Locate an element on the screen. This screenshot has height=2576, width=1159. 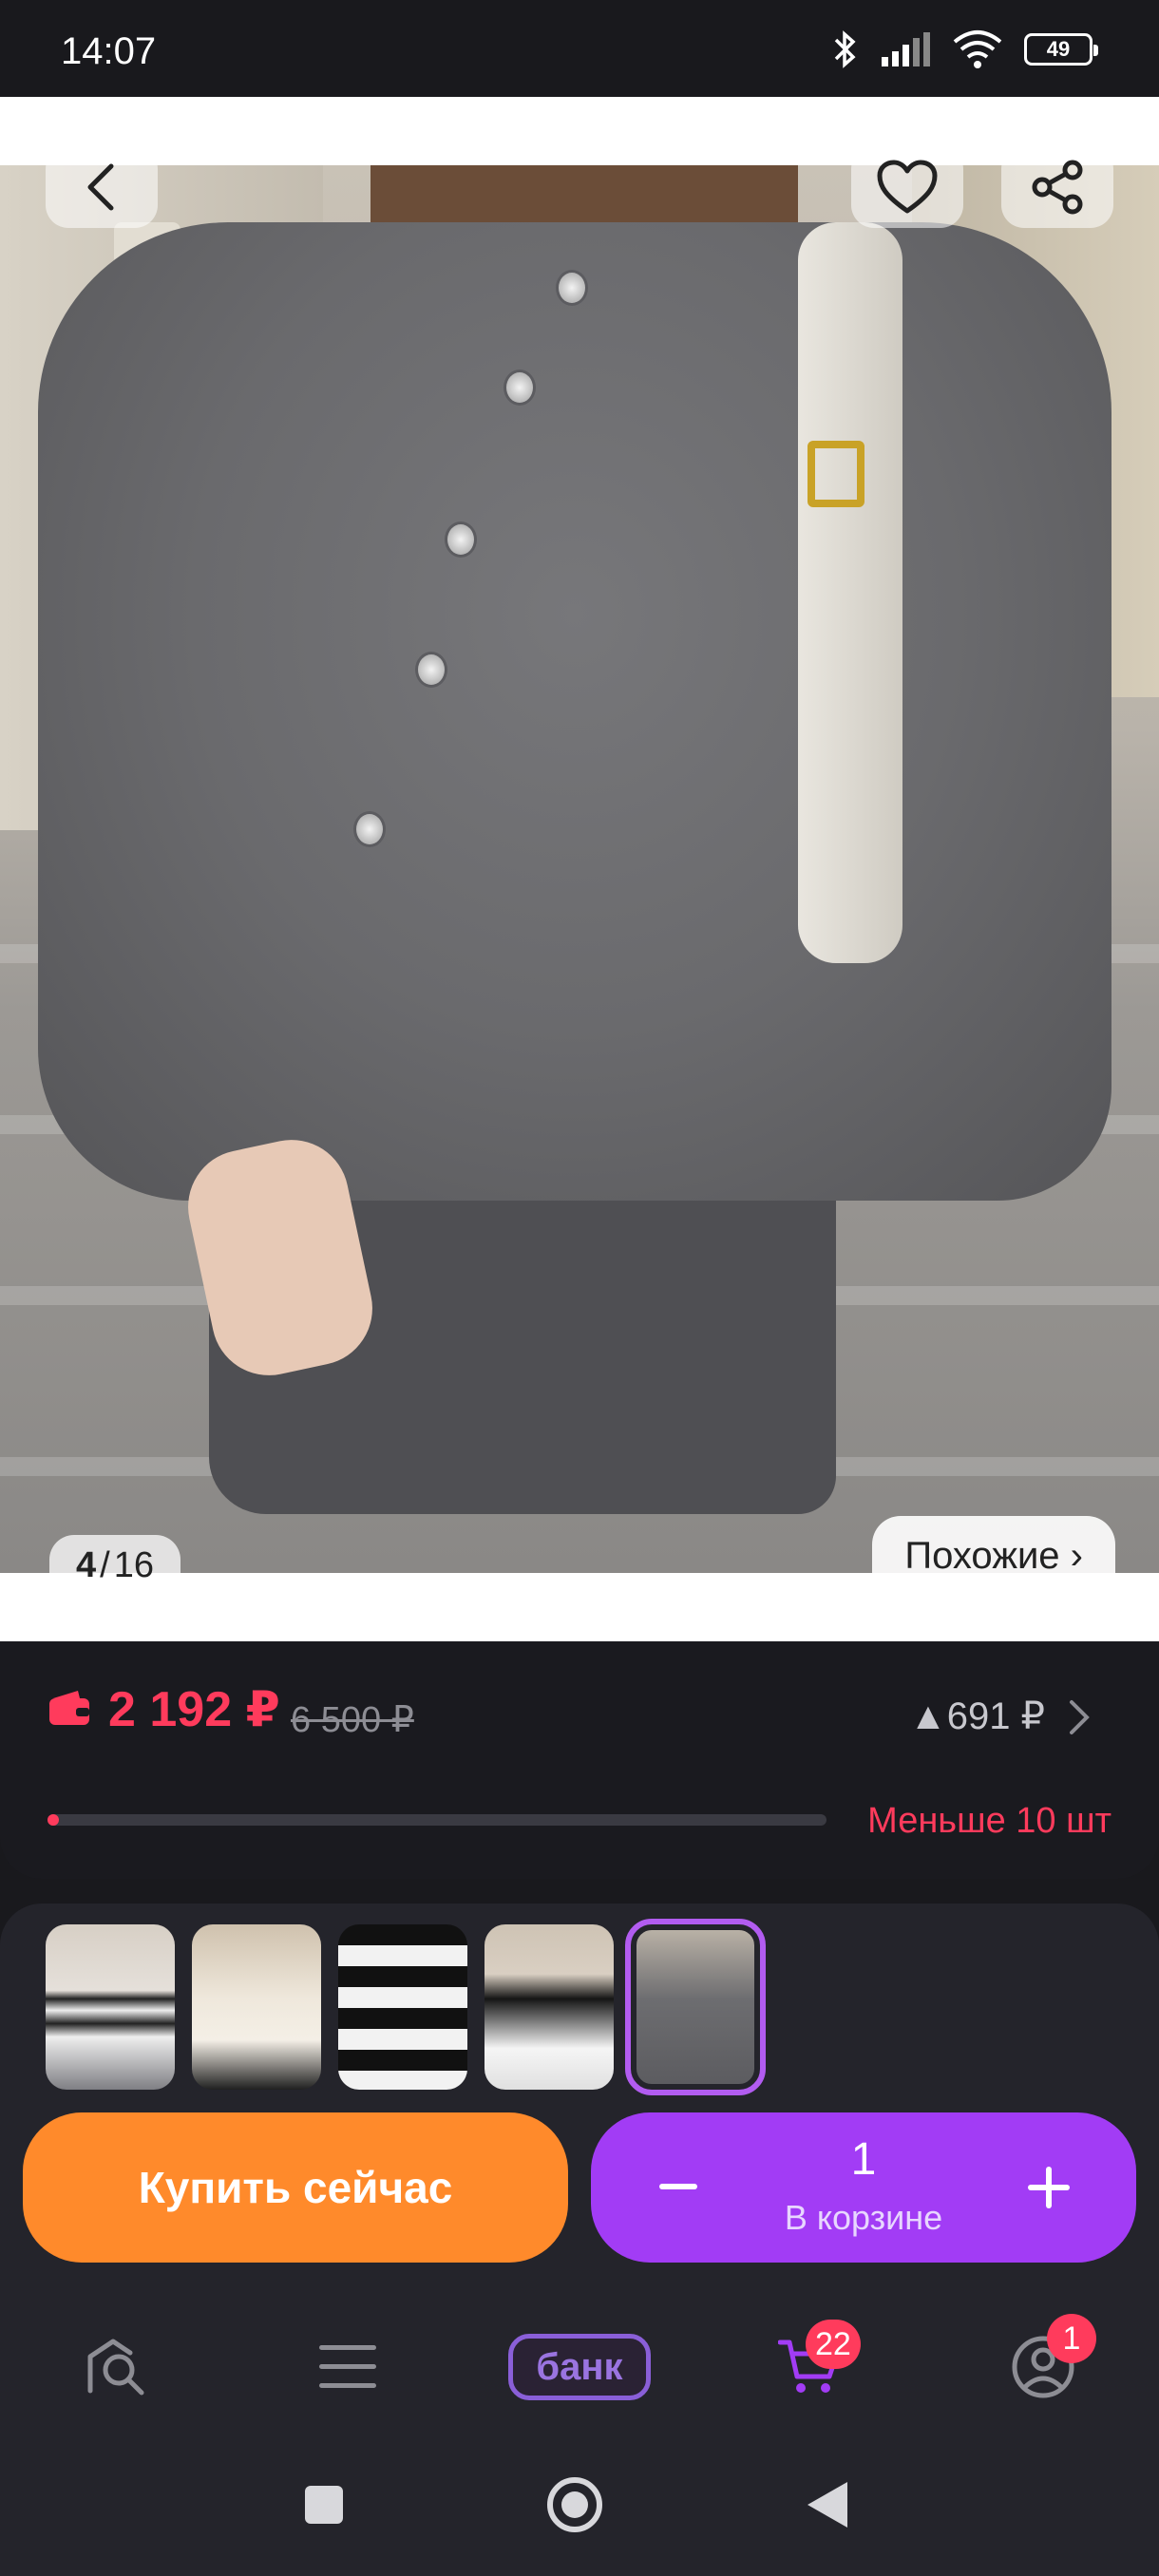
favorite-button is located at coordinates (907, 187).